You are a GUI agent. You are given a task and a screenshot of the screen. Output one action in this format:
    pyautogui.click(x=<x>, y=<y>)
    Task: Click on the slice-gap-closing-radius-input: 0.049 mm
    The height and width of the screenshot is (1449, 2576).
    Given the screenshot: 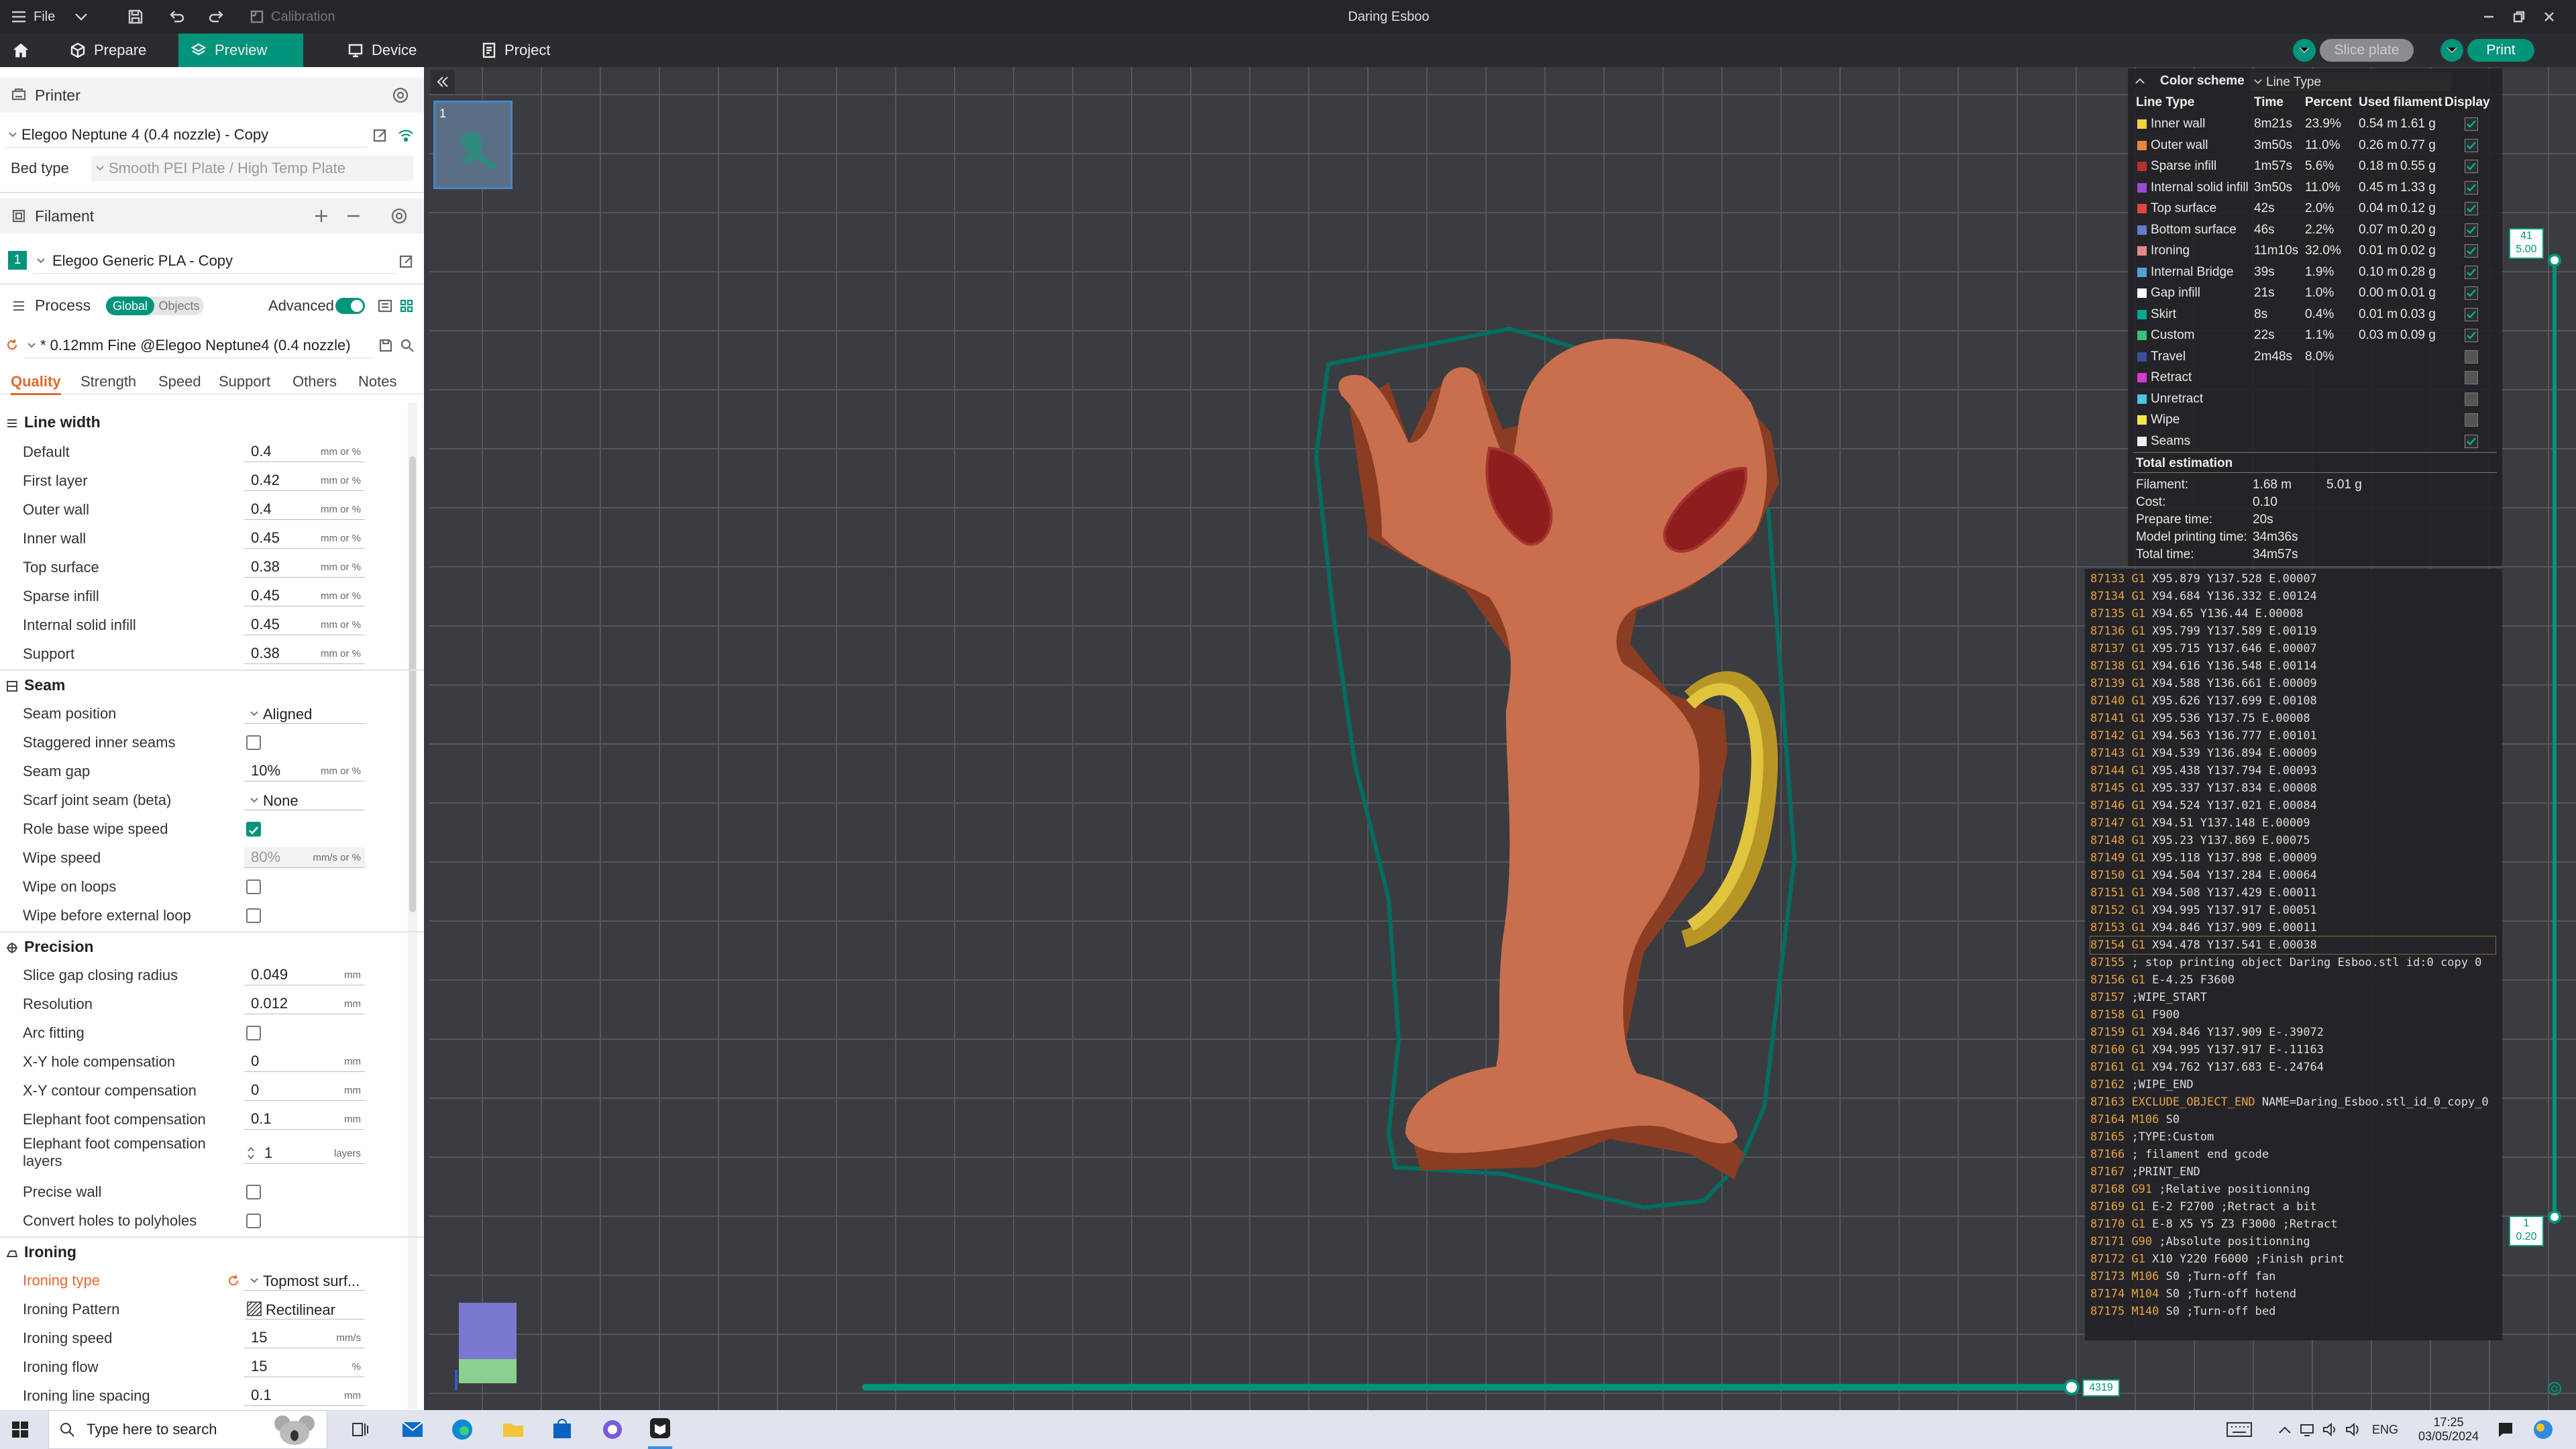 What is the action you would take?
    pyautogui.click(x=304, y=975)
    